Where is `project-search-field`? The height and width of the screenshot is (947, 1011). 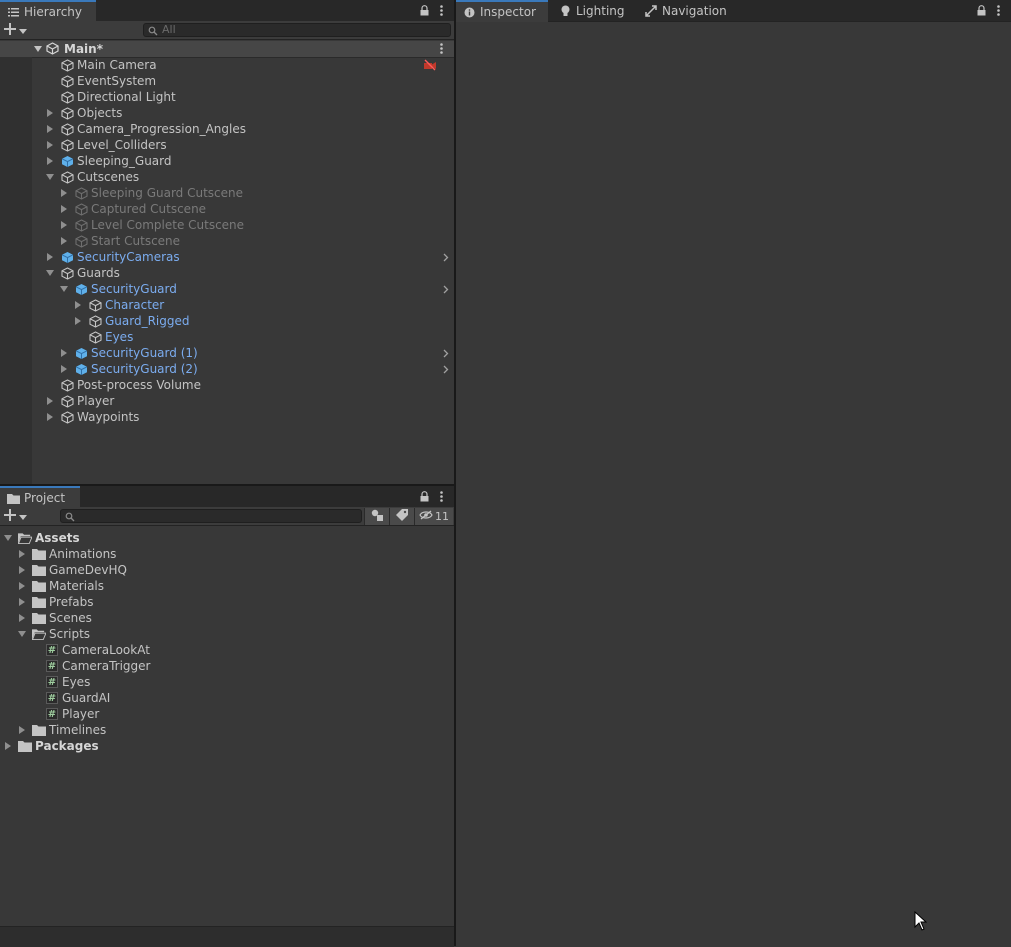 project-search-field is located at coordinates (211, 516).